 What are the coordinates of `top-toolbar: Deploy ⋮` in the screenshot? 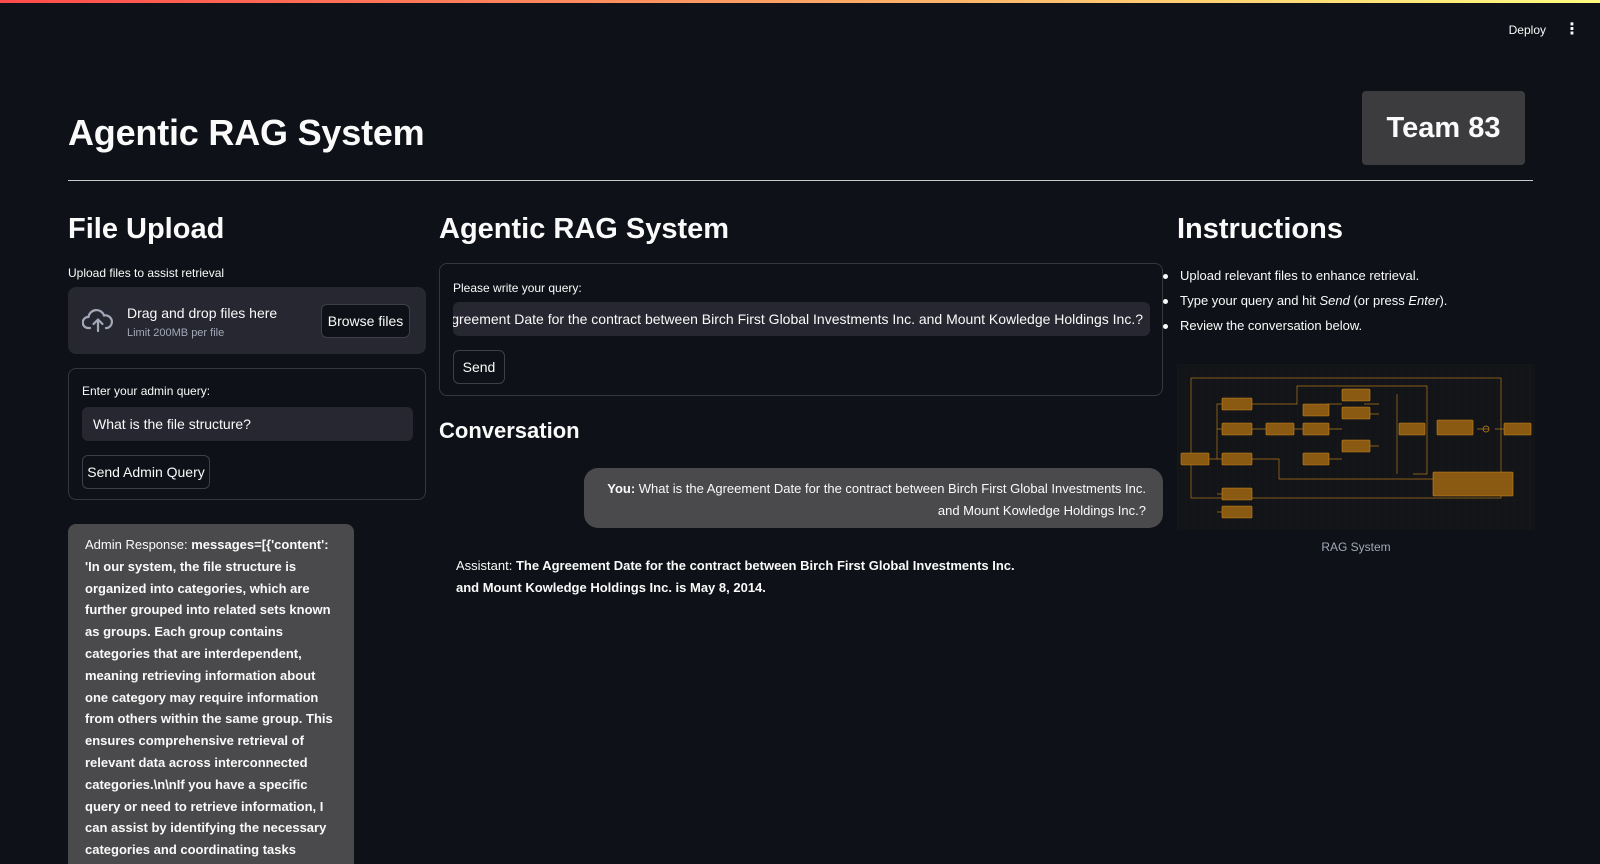 It's located at (1544, 30).